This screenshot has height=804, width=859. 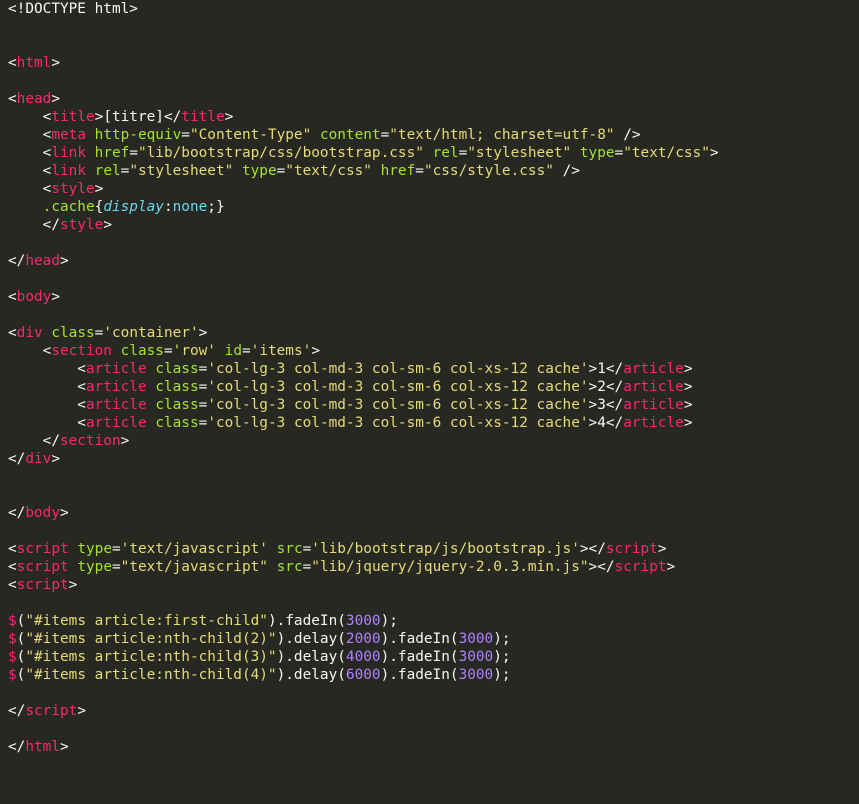 What do you see at coordinates (363, 261) in the screenshot?
I see `code-line: </head>` at bounding box center [363, 261].